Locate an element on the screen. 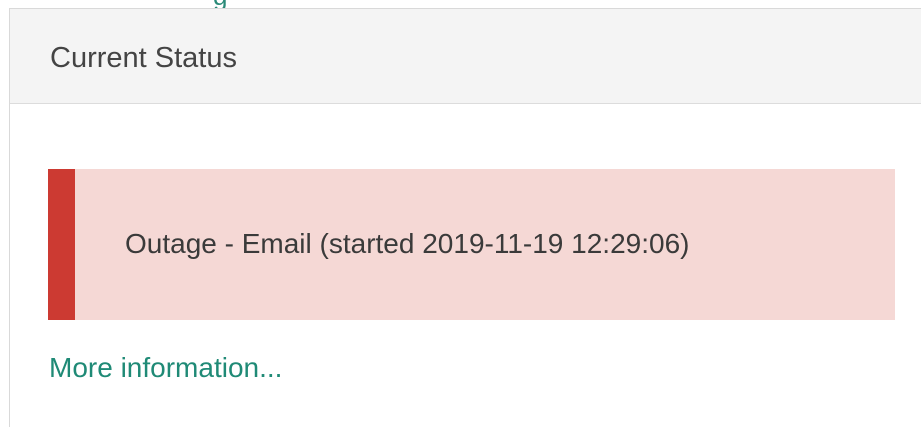  panel-title: Current Status is located at coordinates (143, 58).